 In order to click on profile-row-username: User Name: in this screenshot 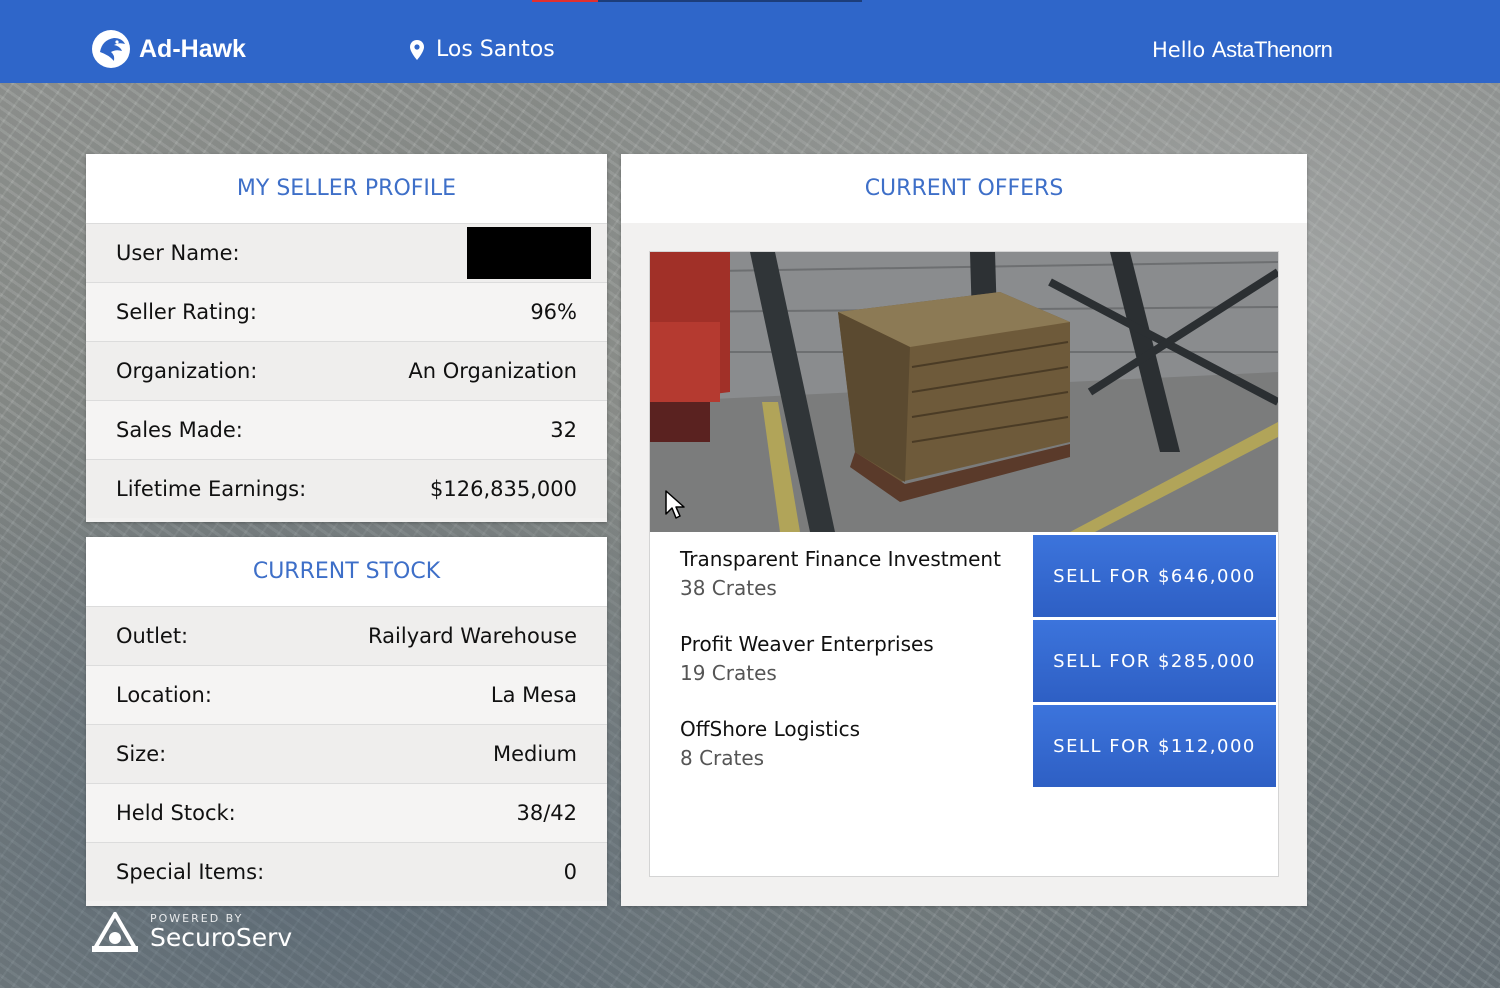, I will do `click(346, 252)`.